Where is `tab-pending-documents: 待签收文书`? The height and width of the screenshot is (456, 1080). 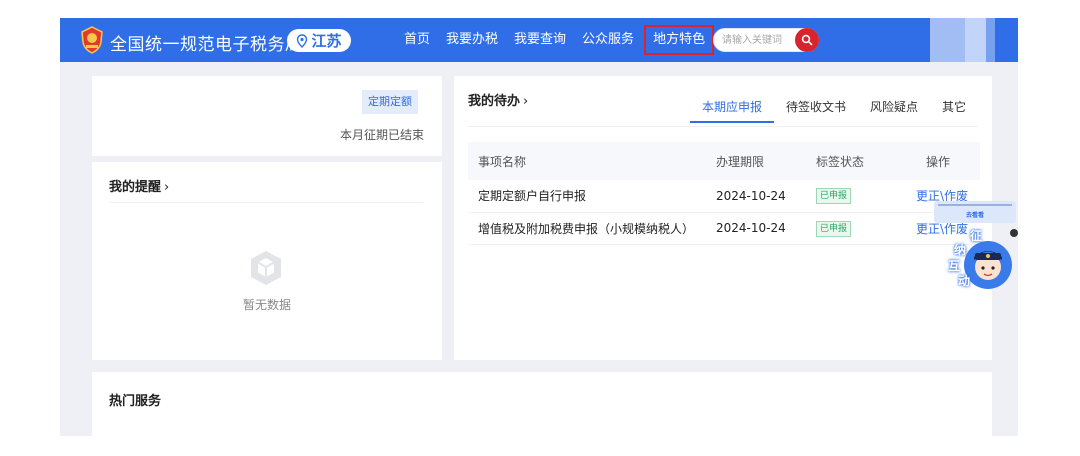 tab-pending-documents: 待签收文书 is located at coordinates (816, 110).